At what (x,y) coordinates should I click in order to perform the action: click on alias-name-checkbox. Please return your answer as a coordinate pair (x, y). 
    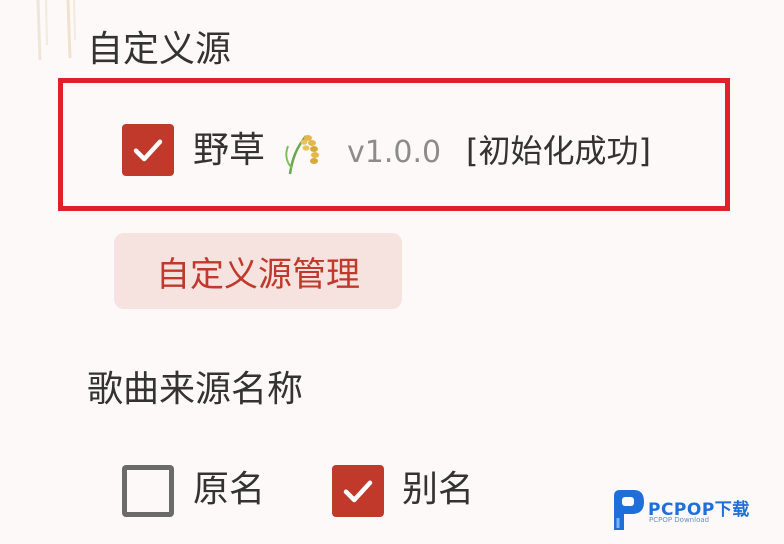
    Looking at the image, I should click on (358, 491).